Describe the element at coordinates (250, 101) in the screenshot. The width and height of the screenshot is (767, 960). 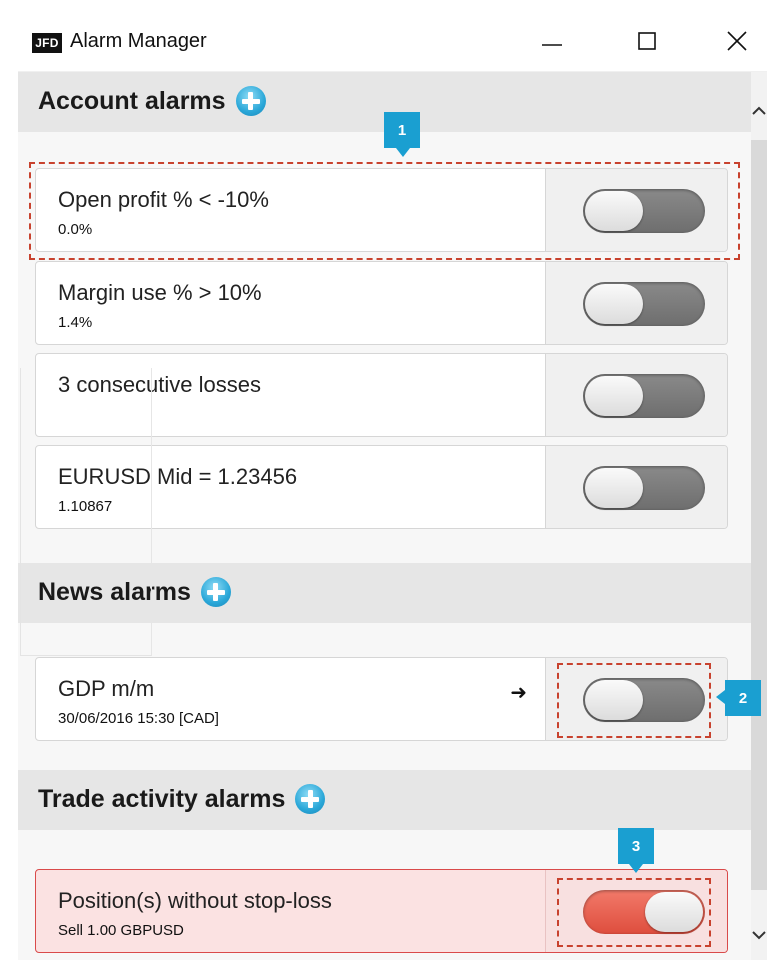
I see `add-account-alarm-icon` at that location.